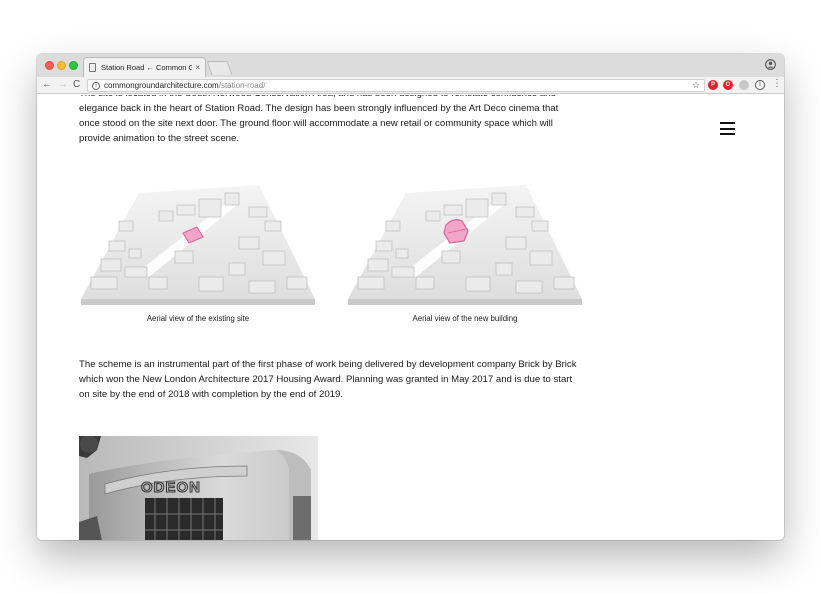 The height and width of the screenshot is (593, 820). What do you see at coordinates (770, 64) in the screenshot?
I see `profile-icon` at bounding box center [770, 64].